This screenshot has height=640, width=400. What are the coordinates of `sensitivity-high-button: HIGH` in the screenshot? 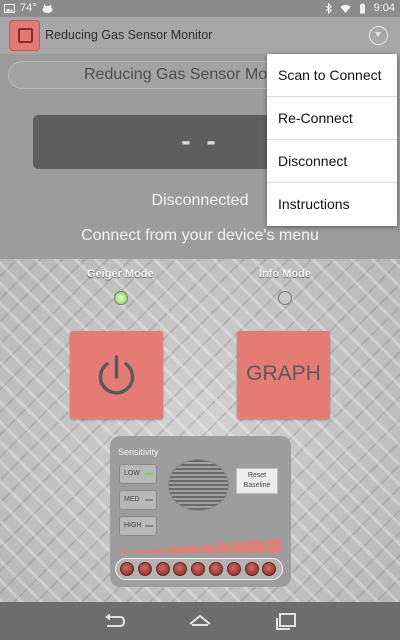 It's located at (138, 526).